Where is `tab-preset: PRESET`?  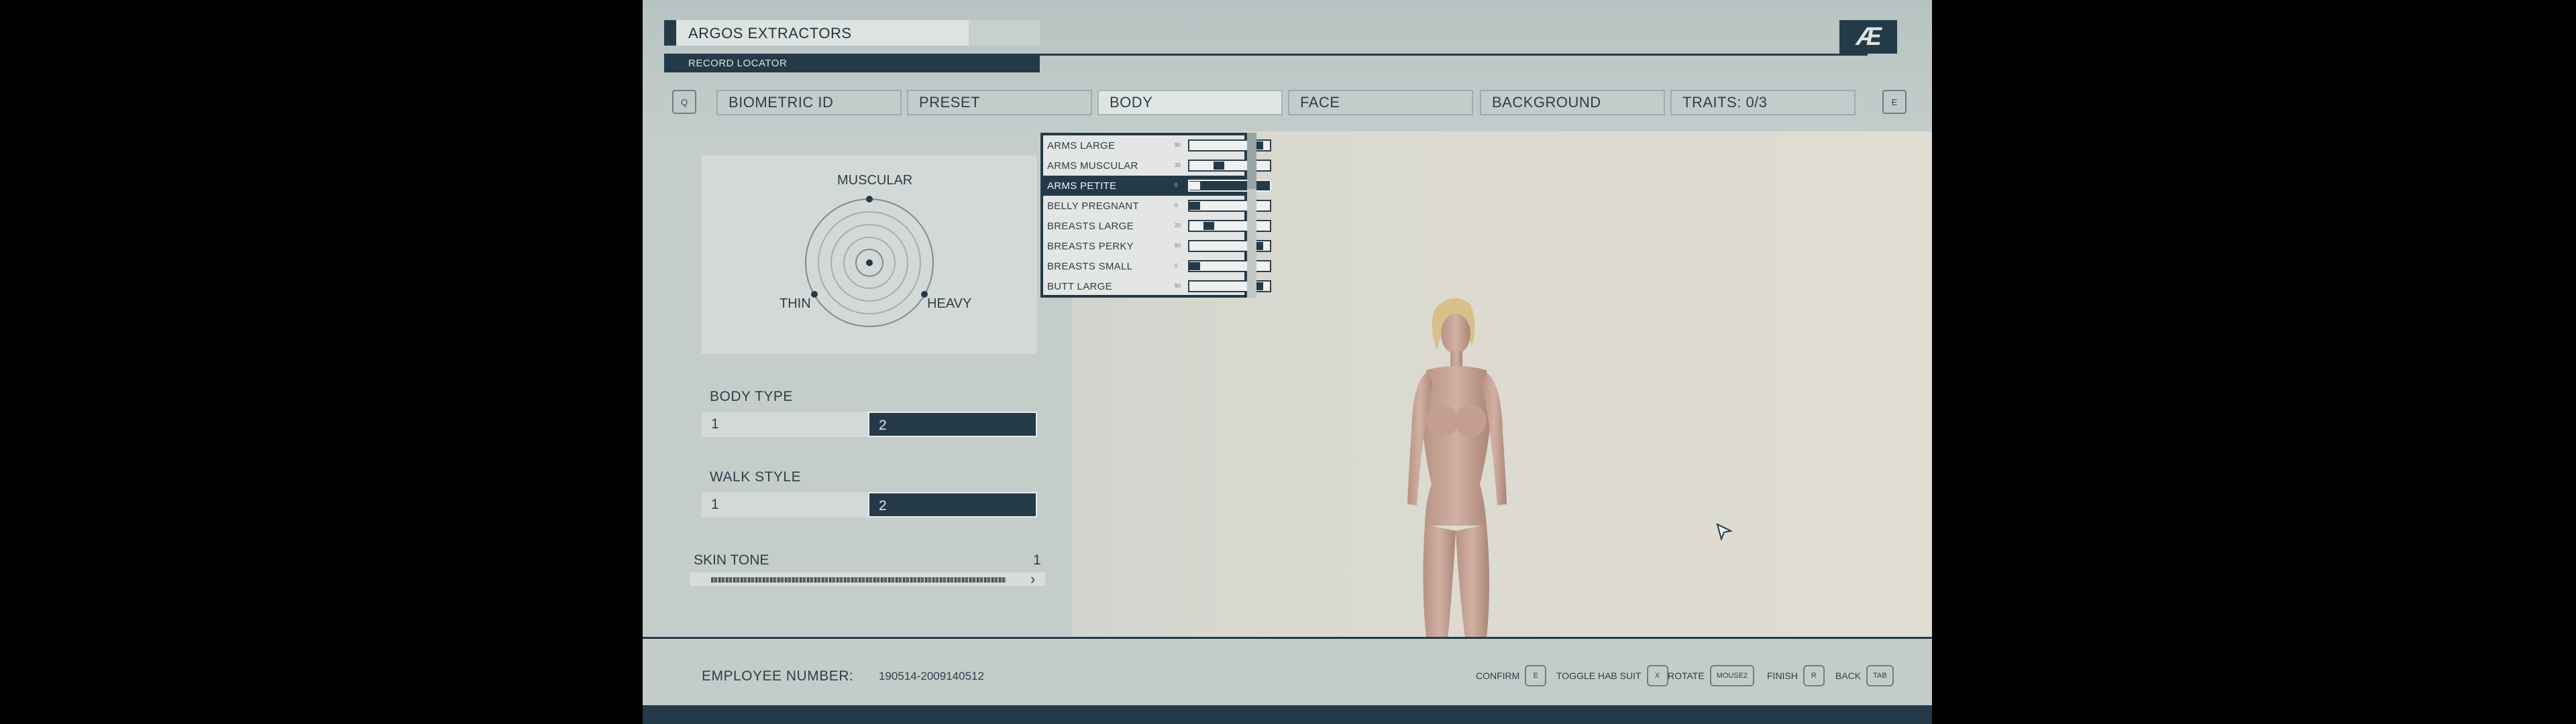
tab-preset: PRESET is located at coordinates (999, 102).